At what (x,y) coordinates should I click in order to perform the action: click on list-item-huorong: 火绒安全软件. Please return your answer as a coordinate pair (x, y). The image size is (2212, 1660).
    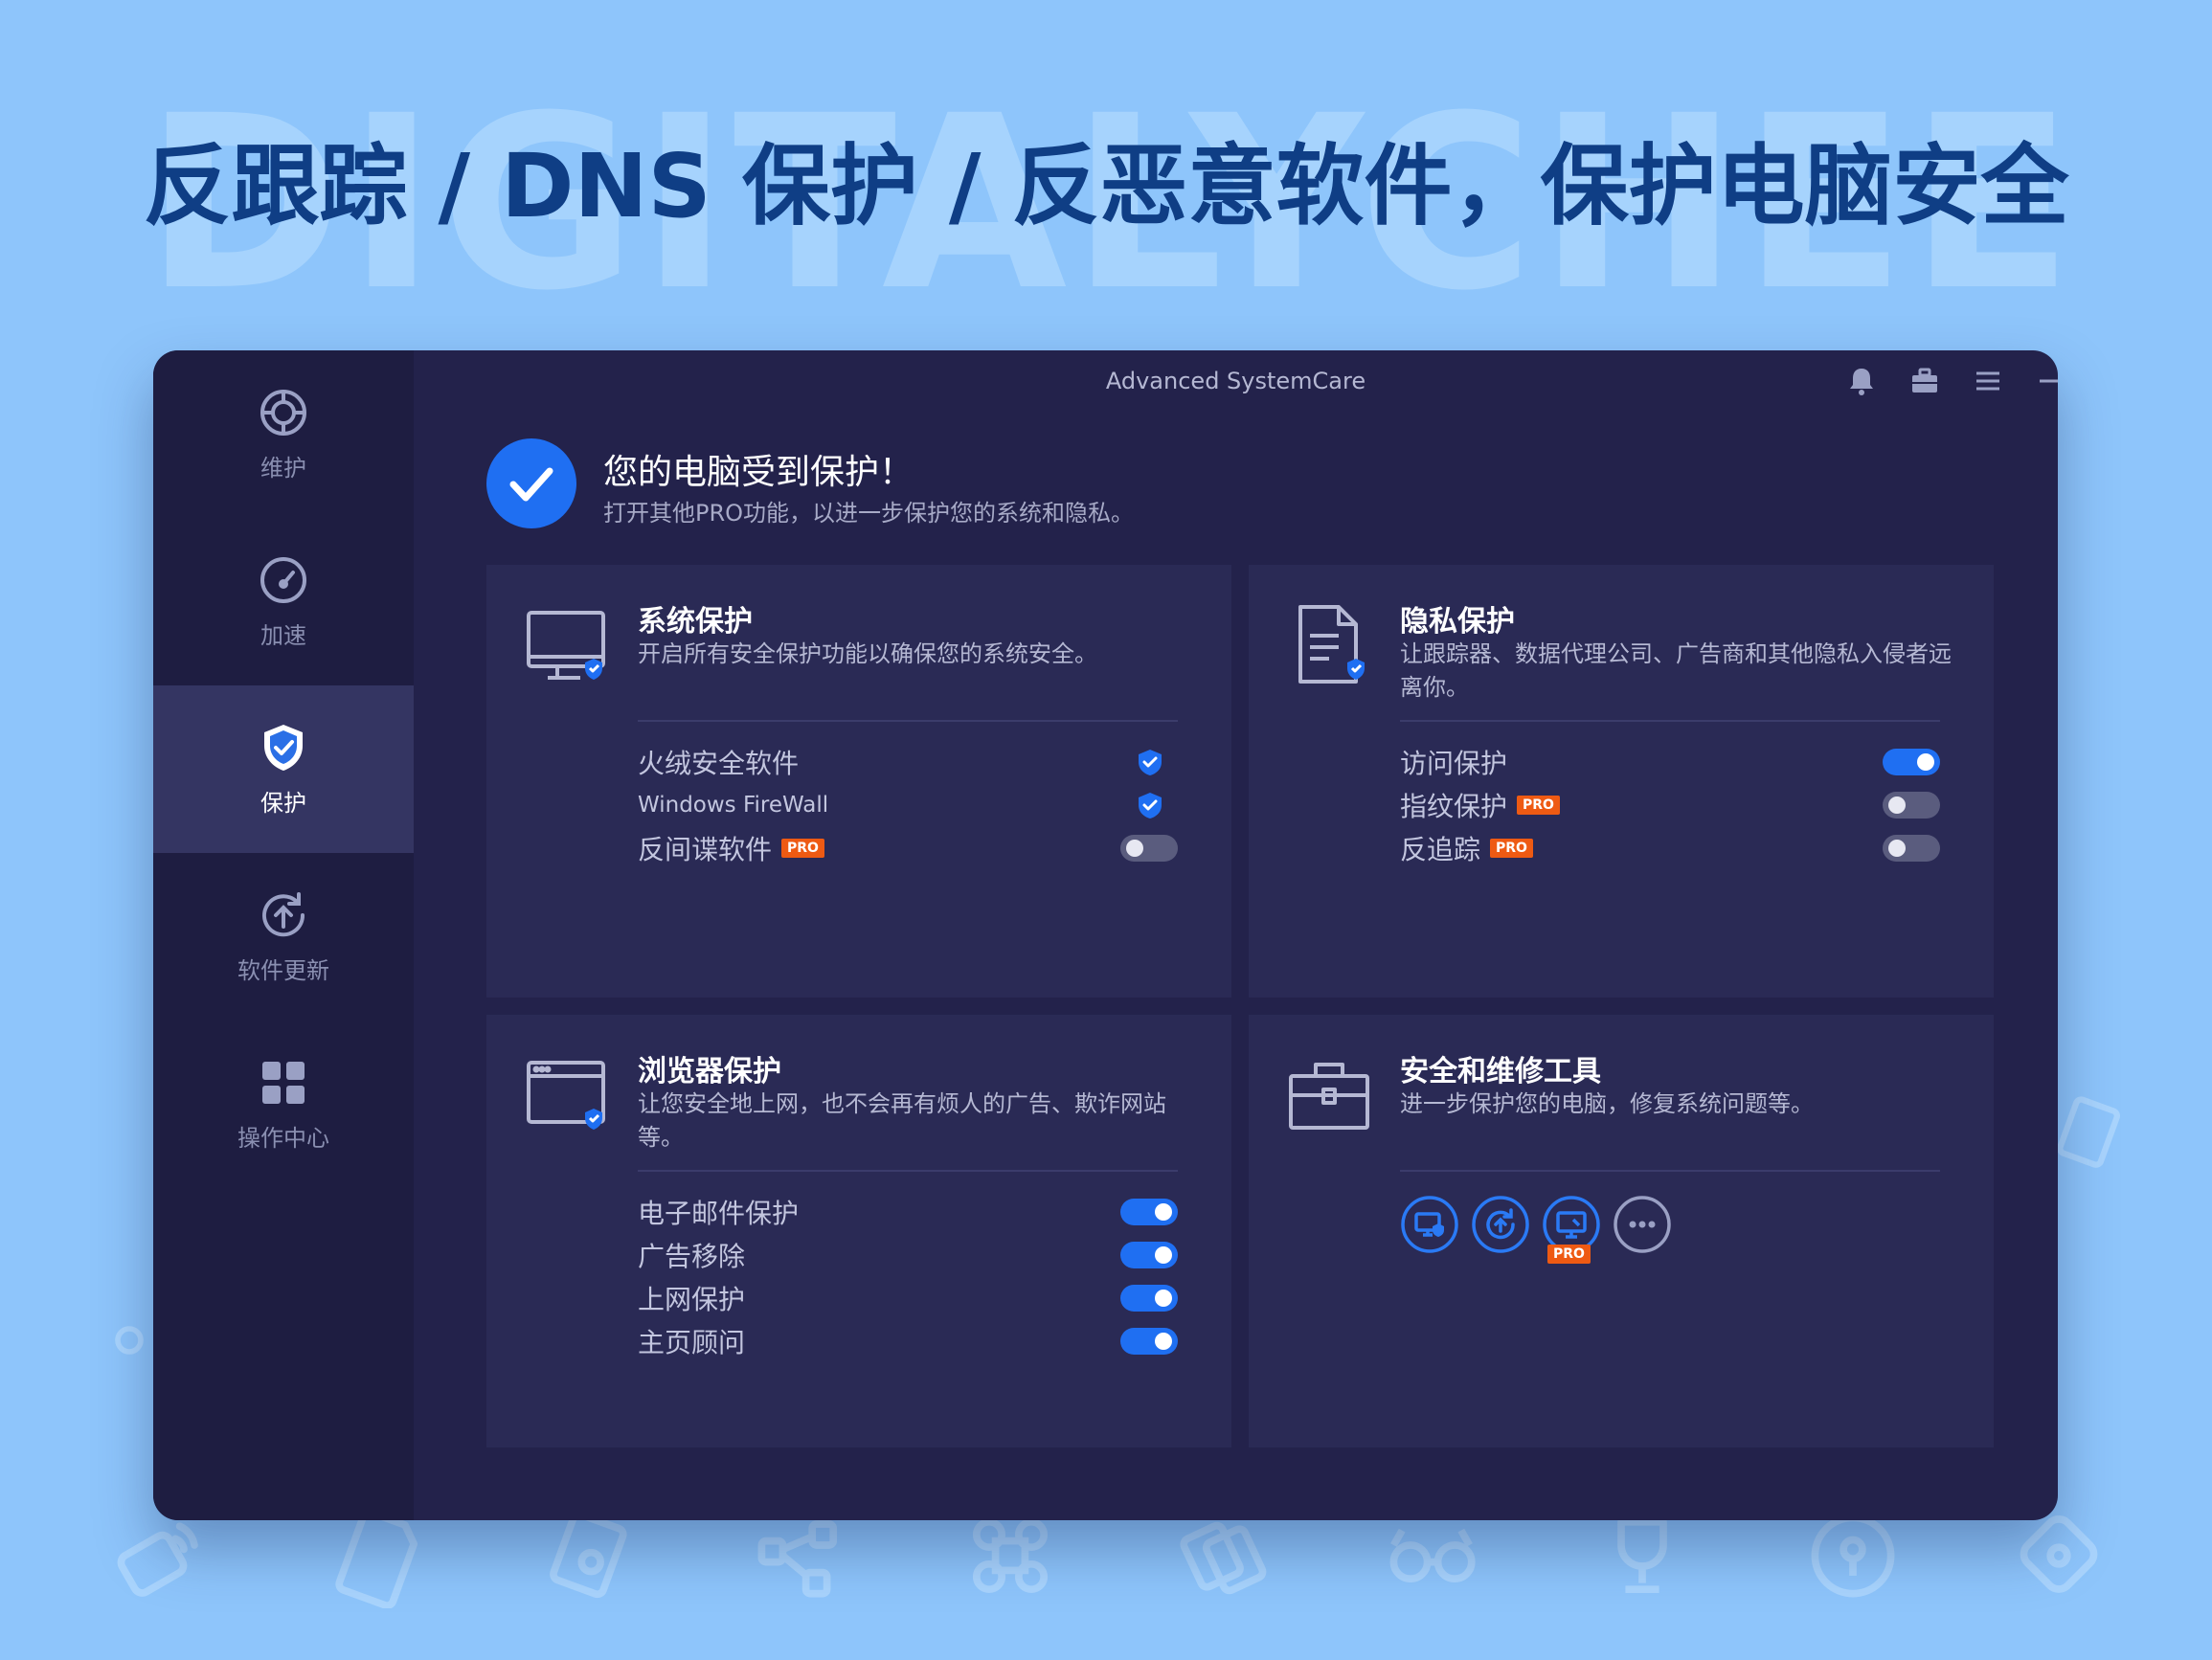
    Looking at the image, I should click on (908, 762).